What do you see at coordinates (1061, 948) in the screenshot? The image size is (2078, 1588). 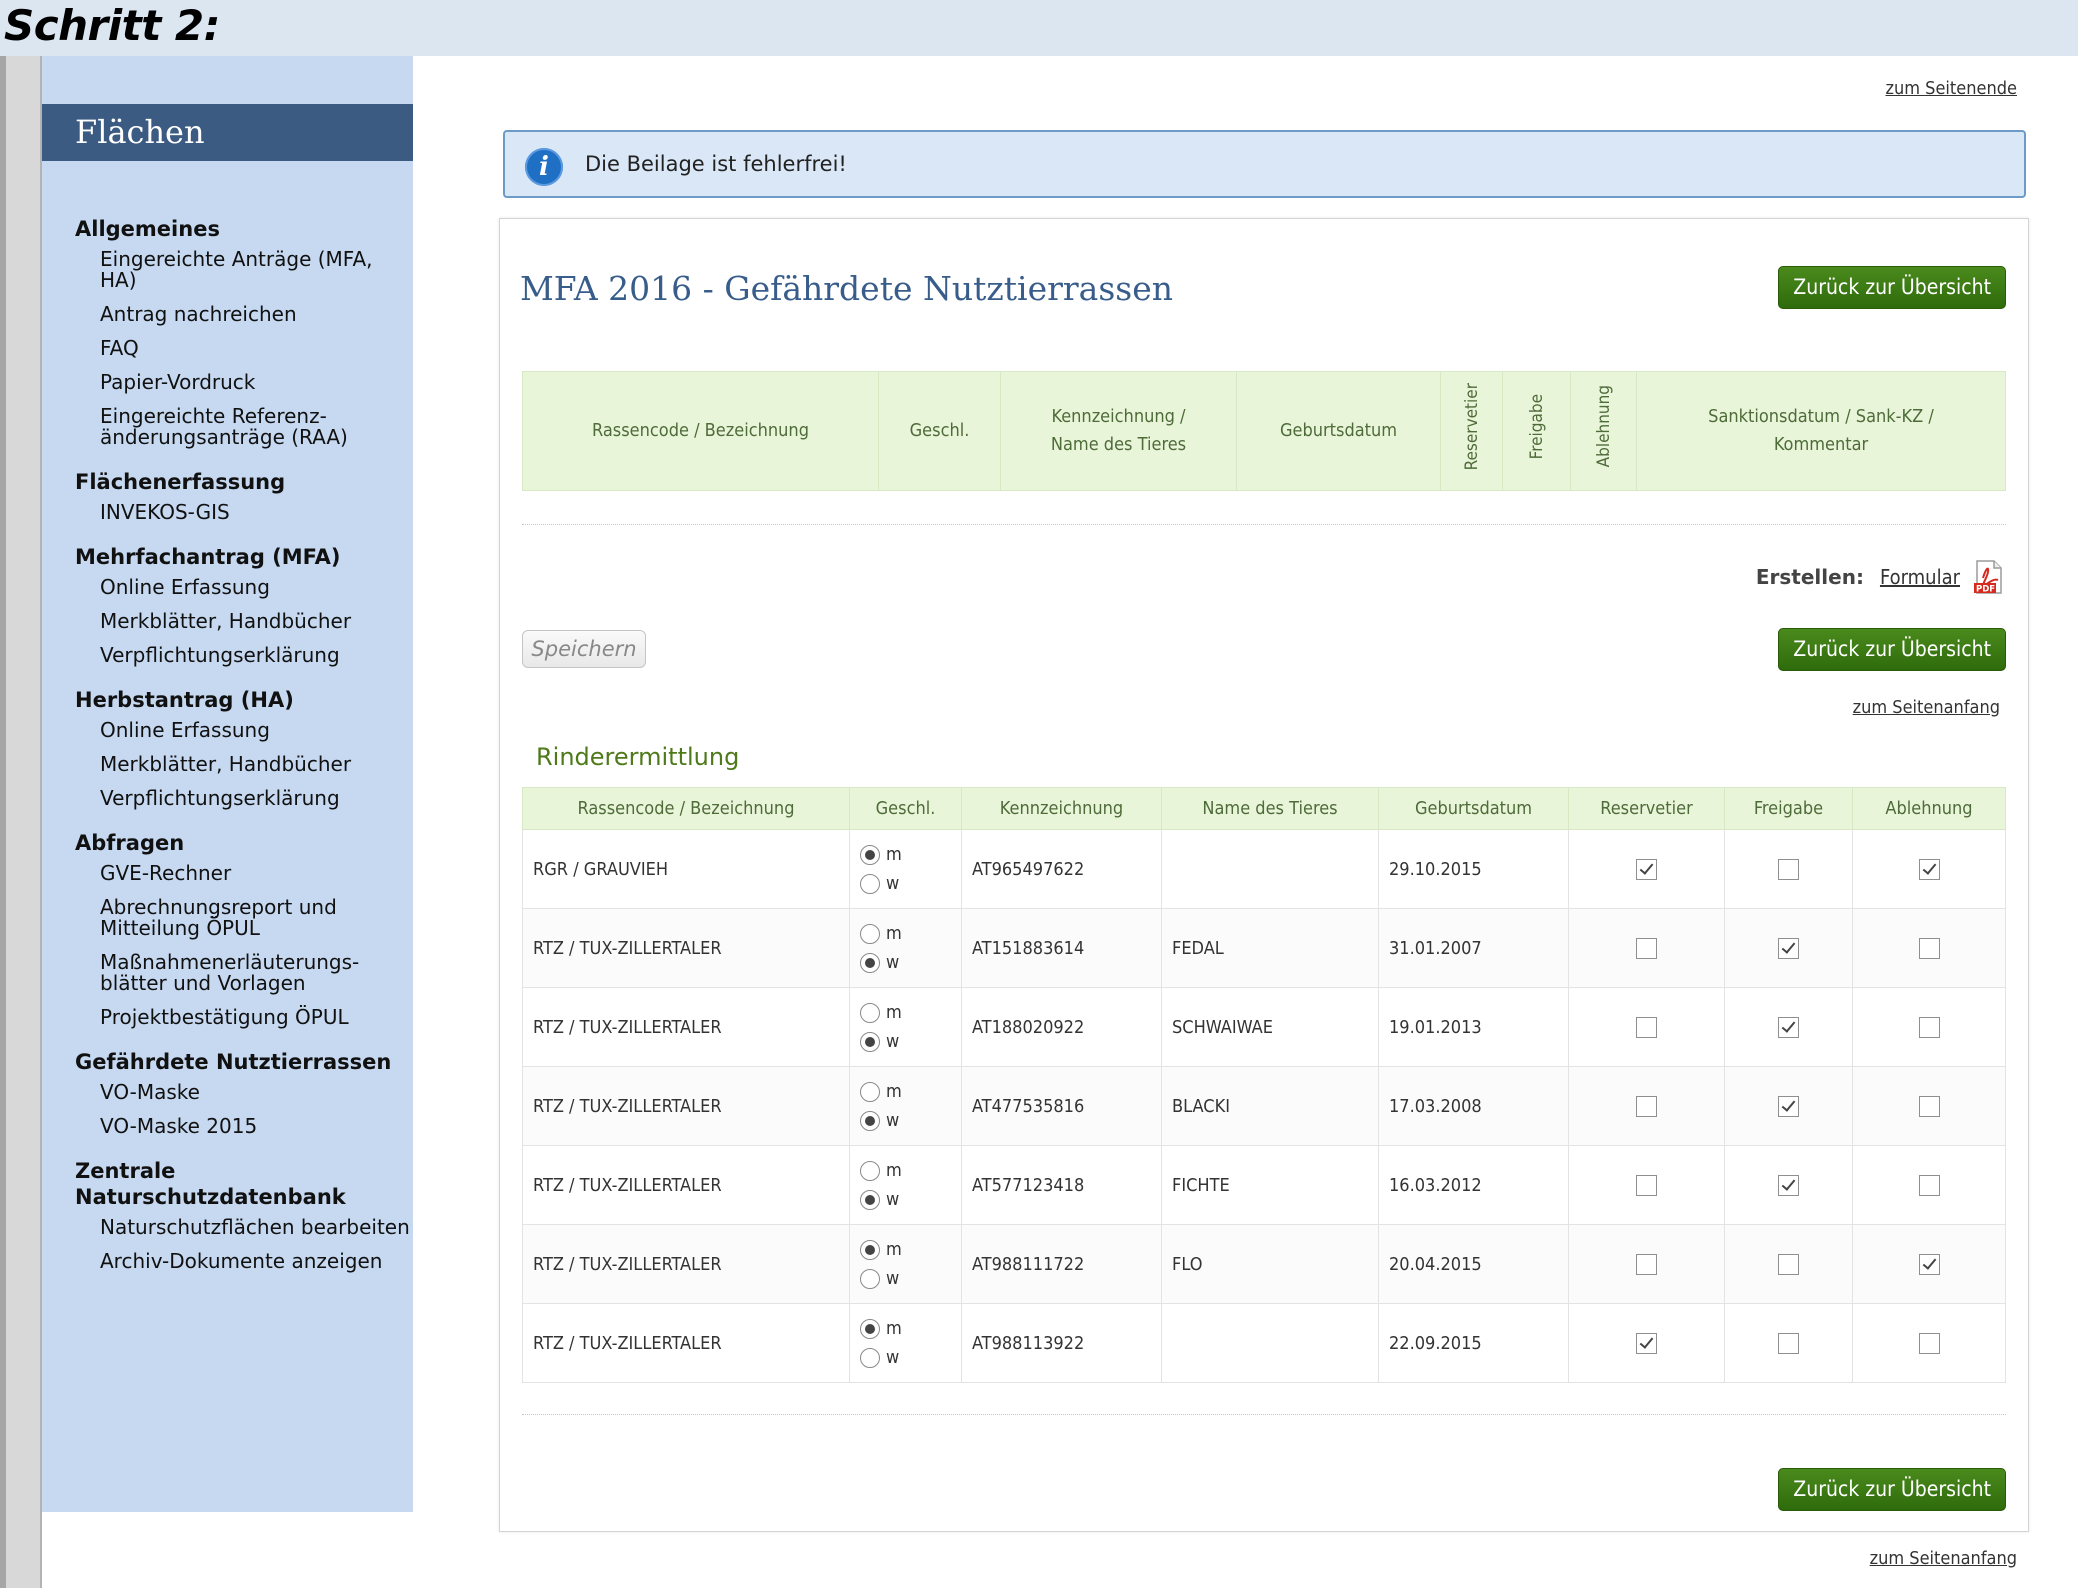 I see `id-cell: AT151883614` at bounding box center [1061, 948].